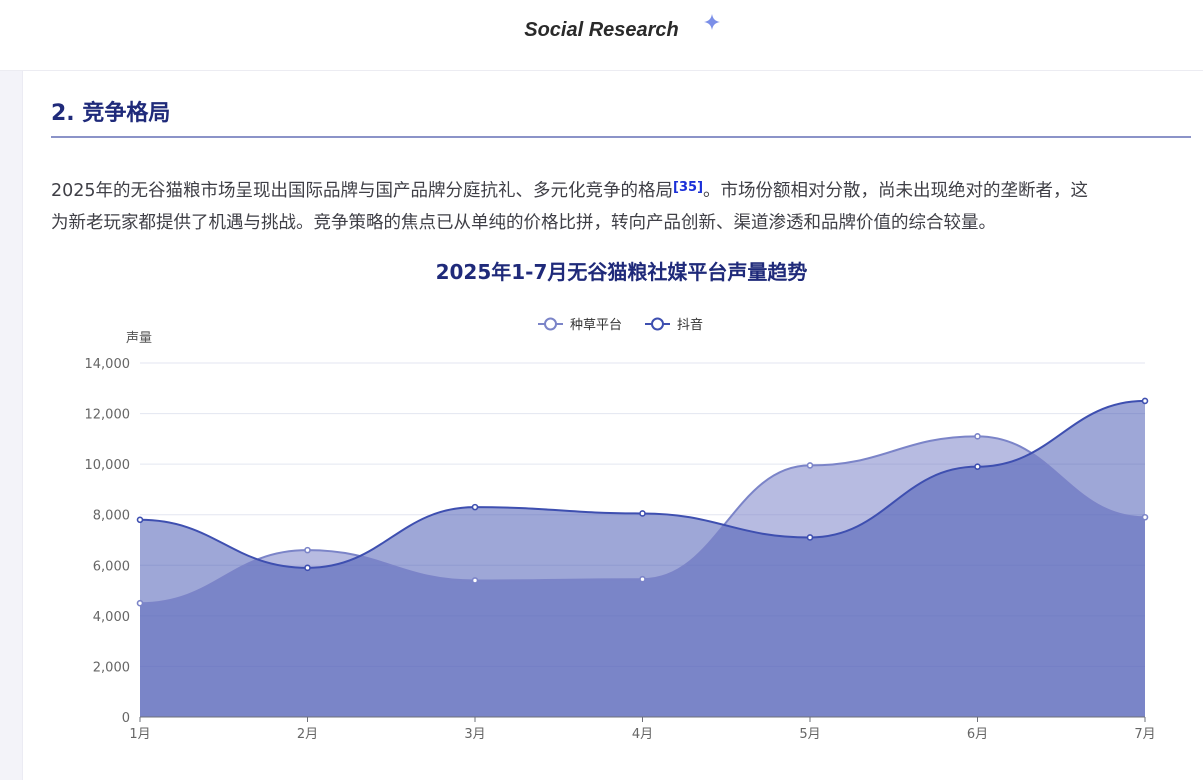 This screenshot has width=1203, height=780. I want to click on y-axis-label: 声量, so click(139, 338).